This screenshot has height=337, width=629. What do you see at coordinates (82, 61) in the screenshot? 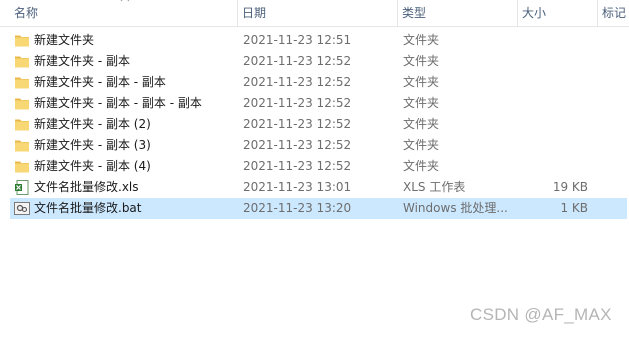
I see `file-name: 新建文件夹 - 副本` at bounding box center [82, 61].